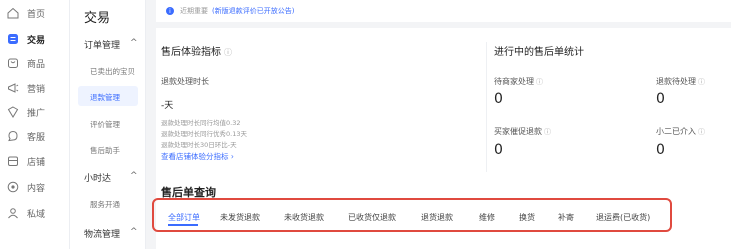 The height and width of the screenshot is (249, 731). I want to click on subnav-group-label: 订单管理, so click(102, 46).